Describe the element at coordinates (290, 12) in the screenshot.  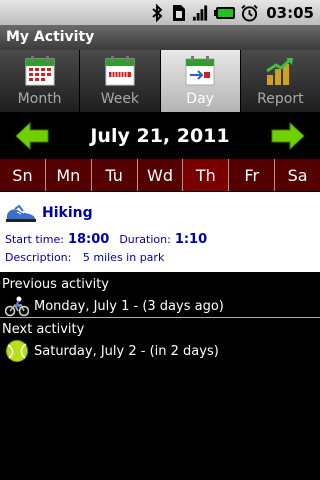
I see `status-time: 03:05` at that location.